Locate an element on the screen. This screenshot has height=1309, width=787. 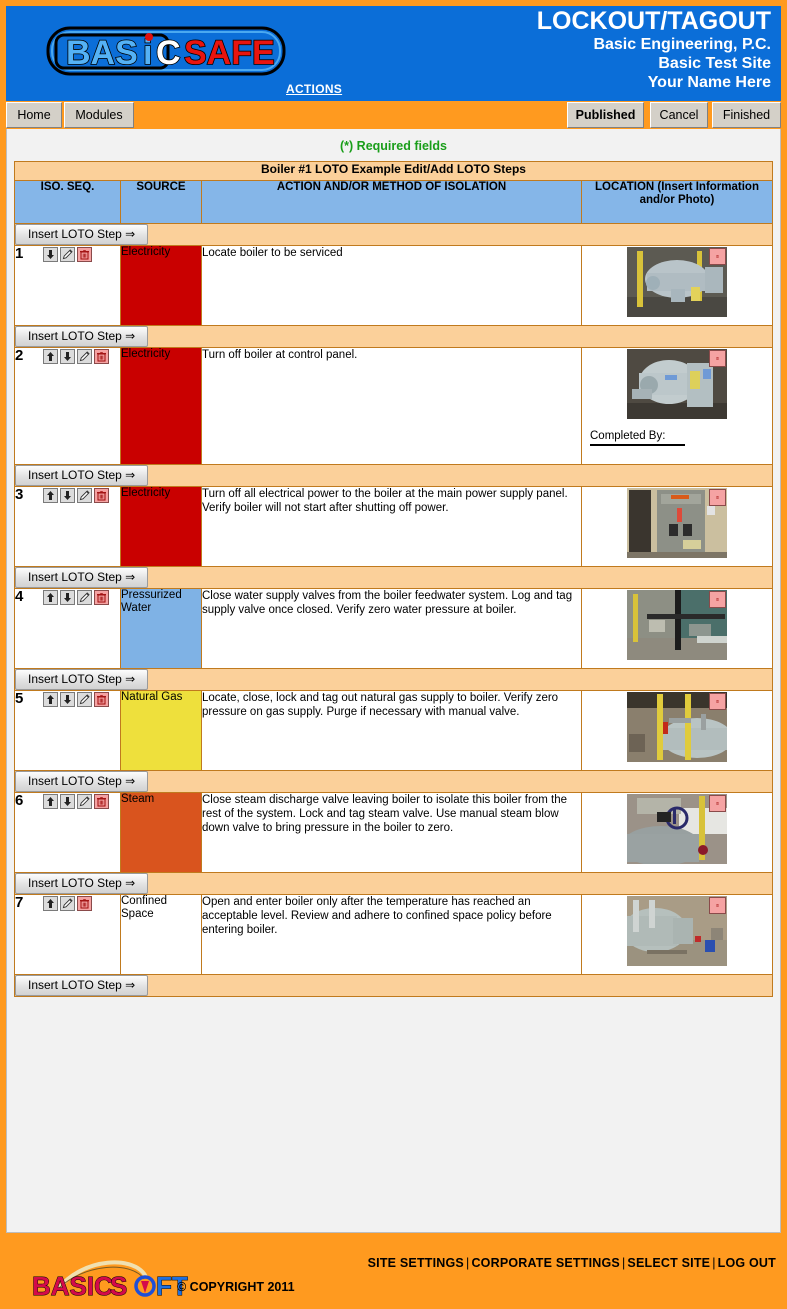
action-cell: Turn off boiler at control panel. is located at coordinates (391, 406).